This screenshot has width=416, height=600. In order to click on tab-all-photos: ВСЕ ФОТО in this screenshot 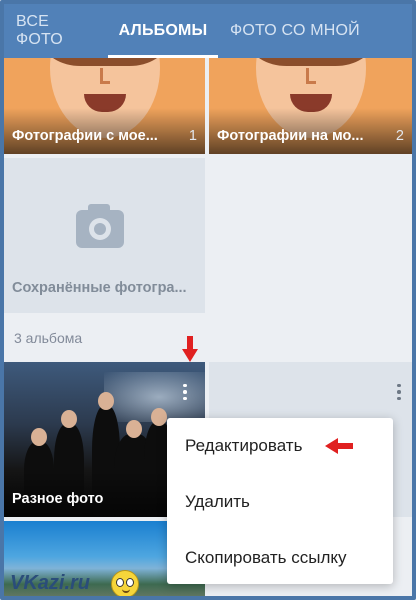, I will do `click(58, 31)`.